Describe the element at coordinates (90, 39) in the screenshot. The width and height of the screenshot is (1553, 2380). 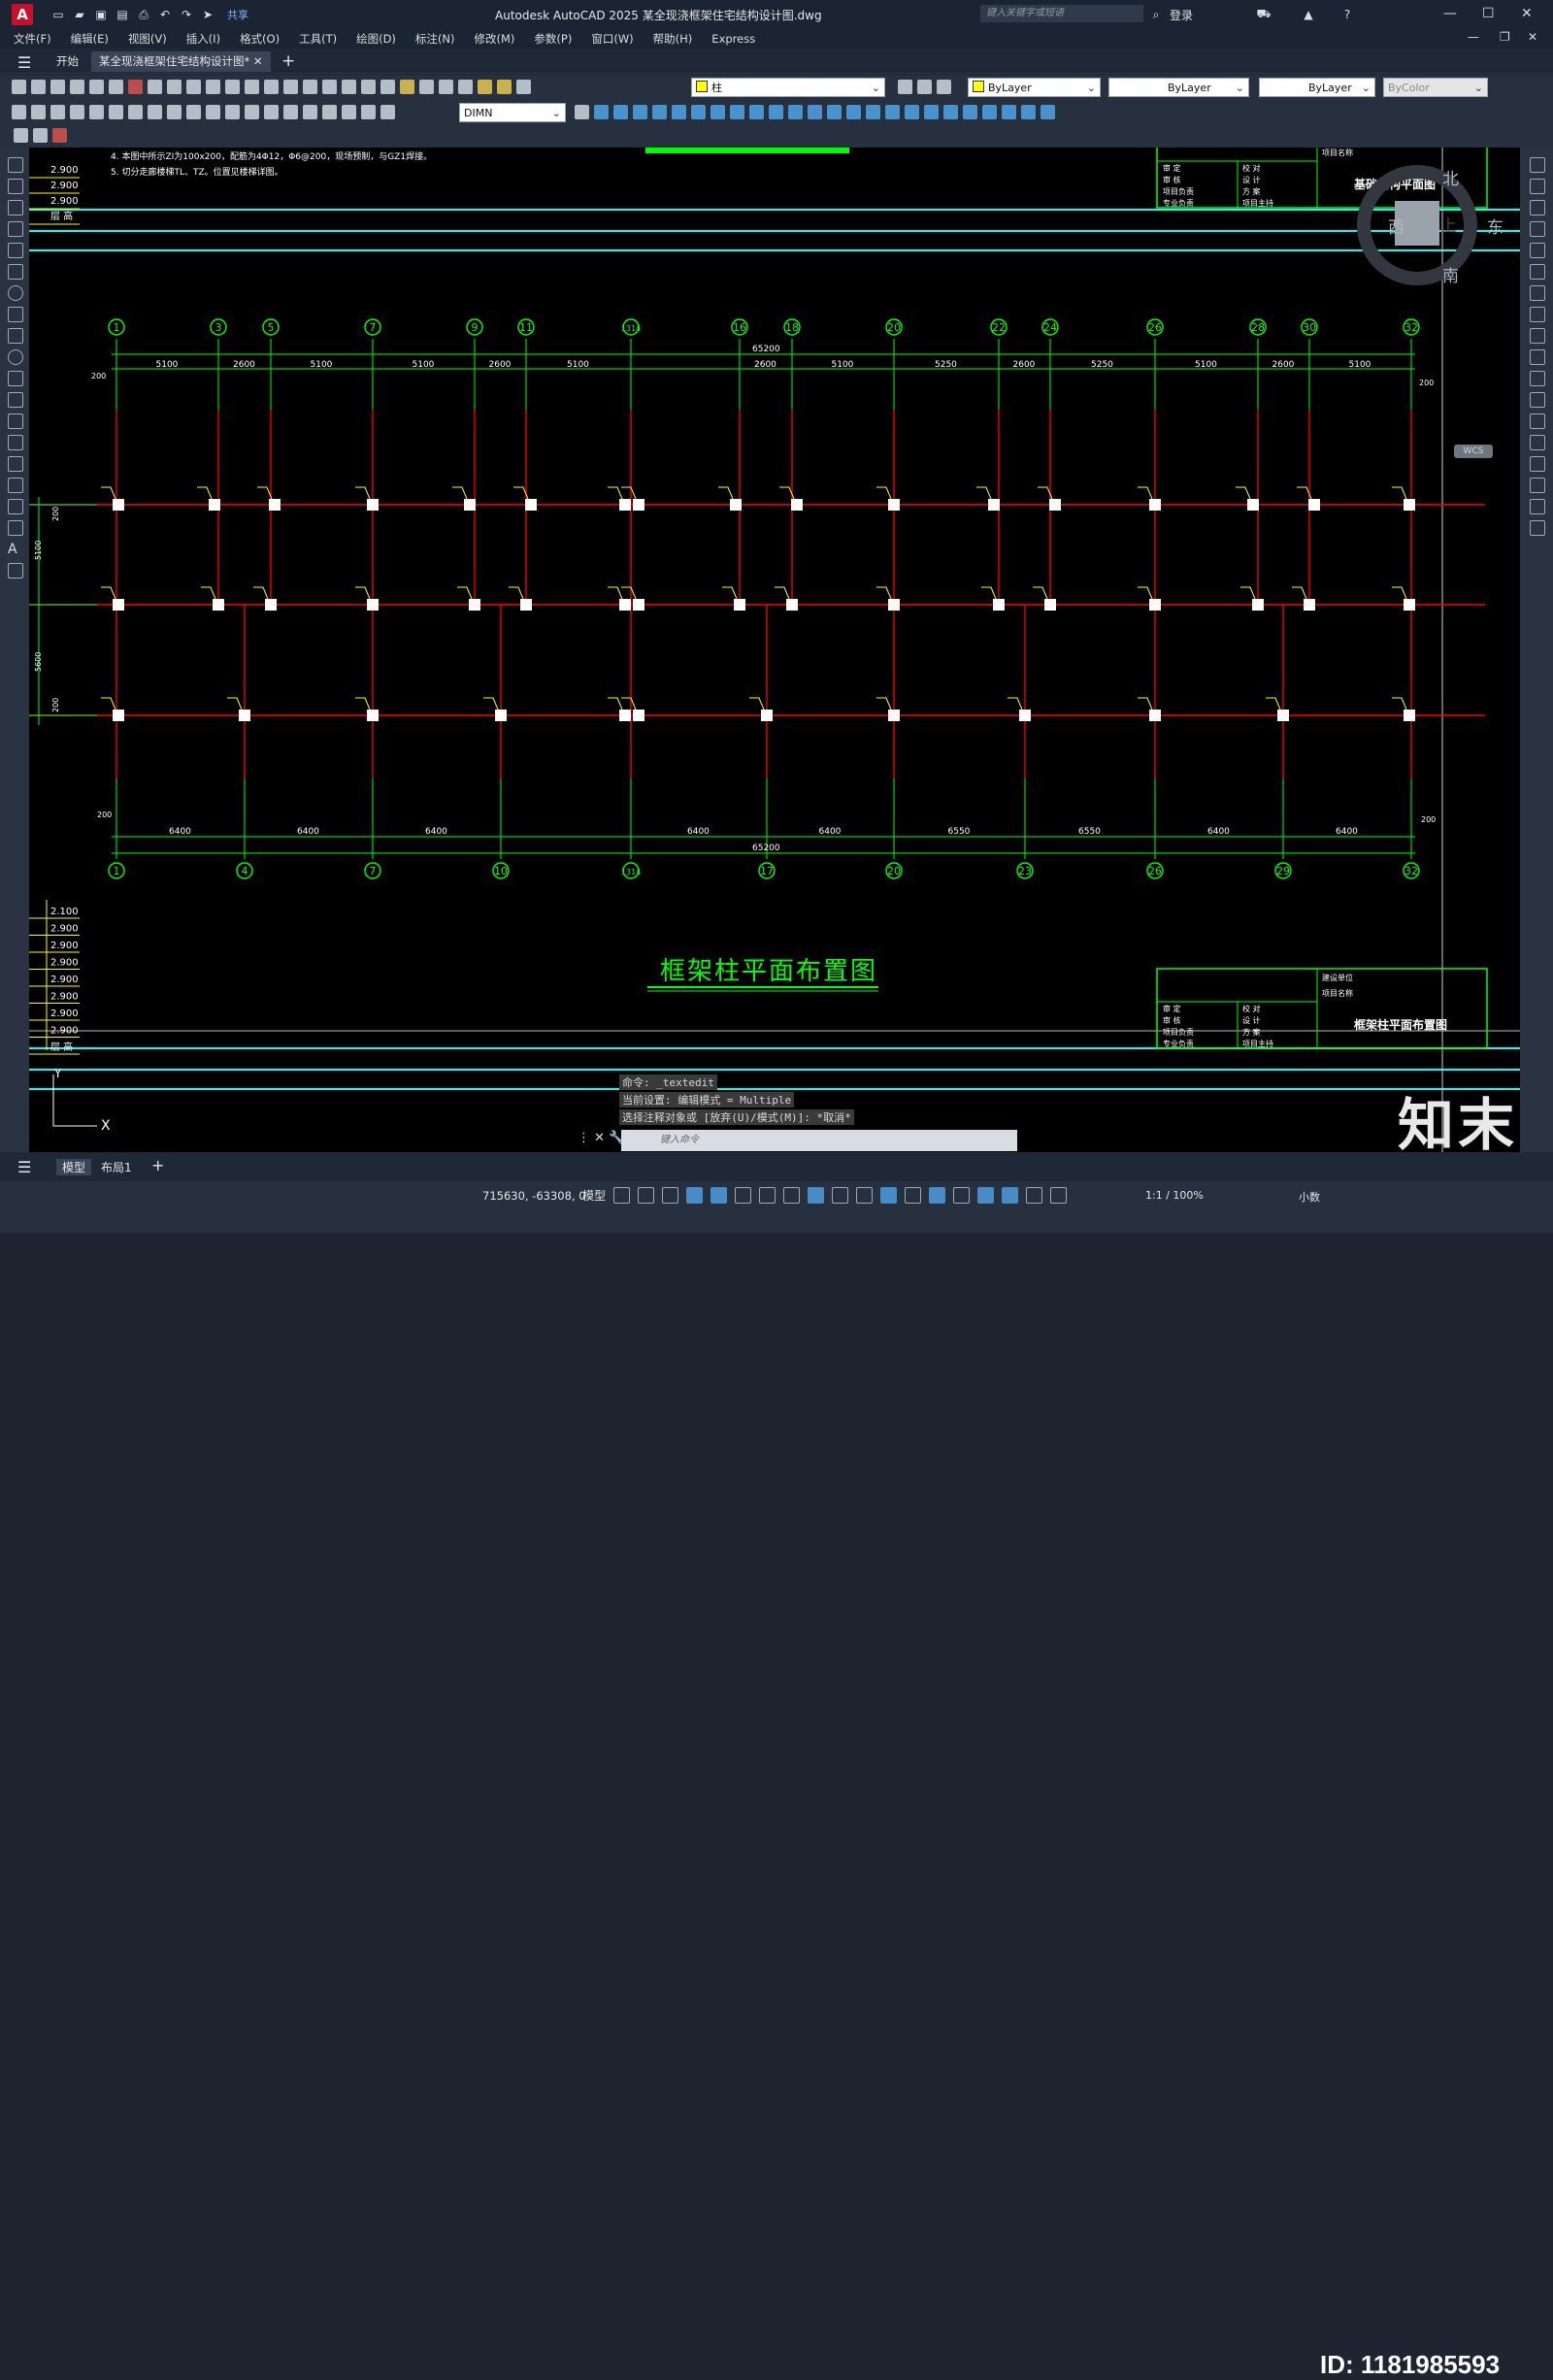
I see `menu-edit: 编辑(E)` at that location.